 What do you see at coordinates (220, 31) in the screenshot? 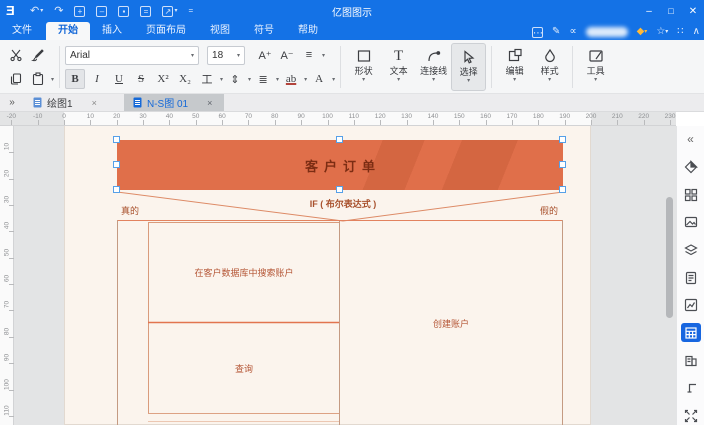
I see `menu-view: 视图` at bounding box center [220, 31].